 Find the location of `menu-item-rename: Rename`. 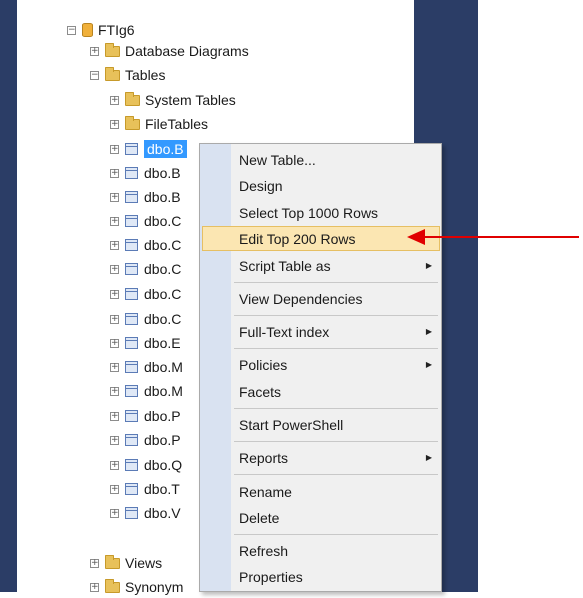

menu-item-rename: Rename is located at coordinates (321, 491).